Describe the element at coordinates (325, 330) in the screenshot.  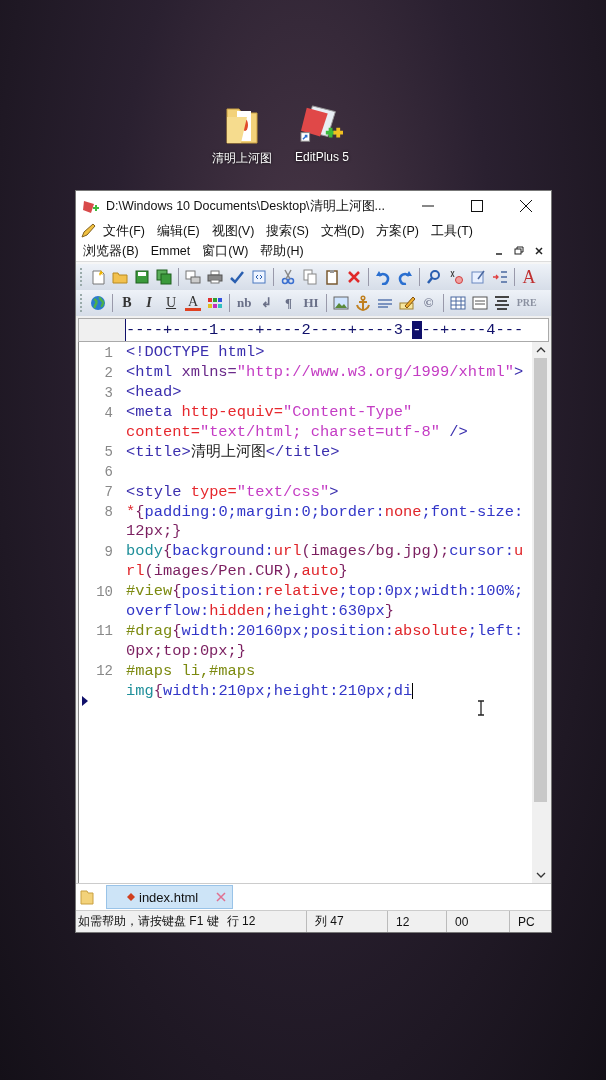
I see `ruler-scale: ----+----1----+----2----+----3----+----4---` at that location.